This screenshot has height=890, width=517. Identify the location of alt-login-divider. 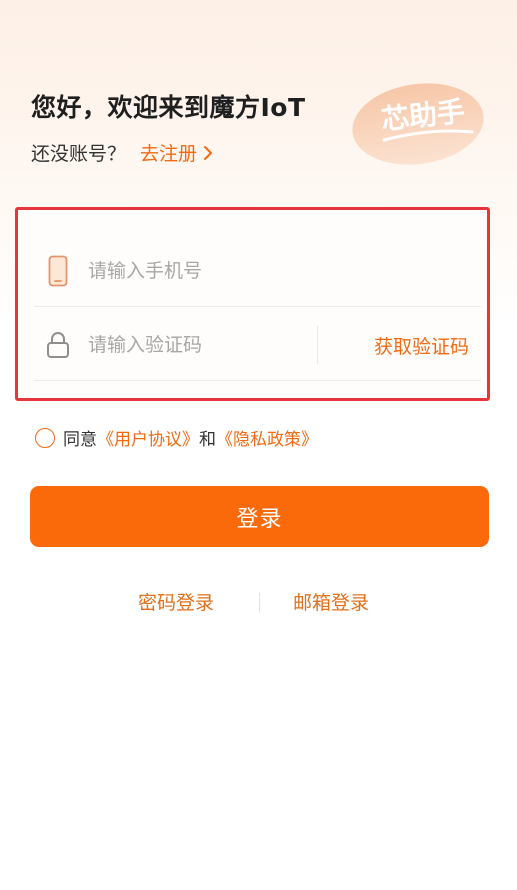
(259, 603).